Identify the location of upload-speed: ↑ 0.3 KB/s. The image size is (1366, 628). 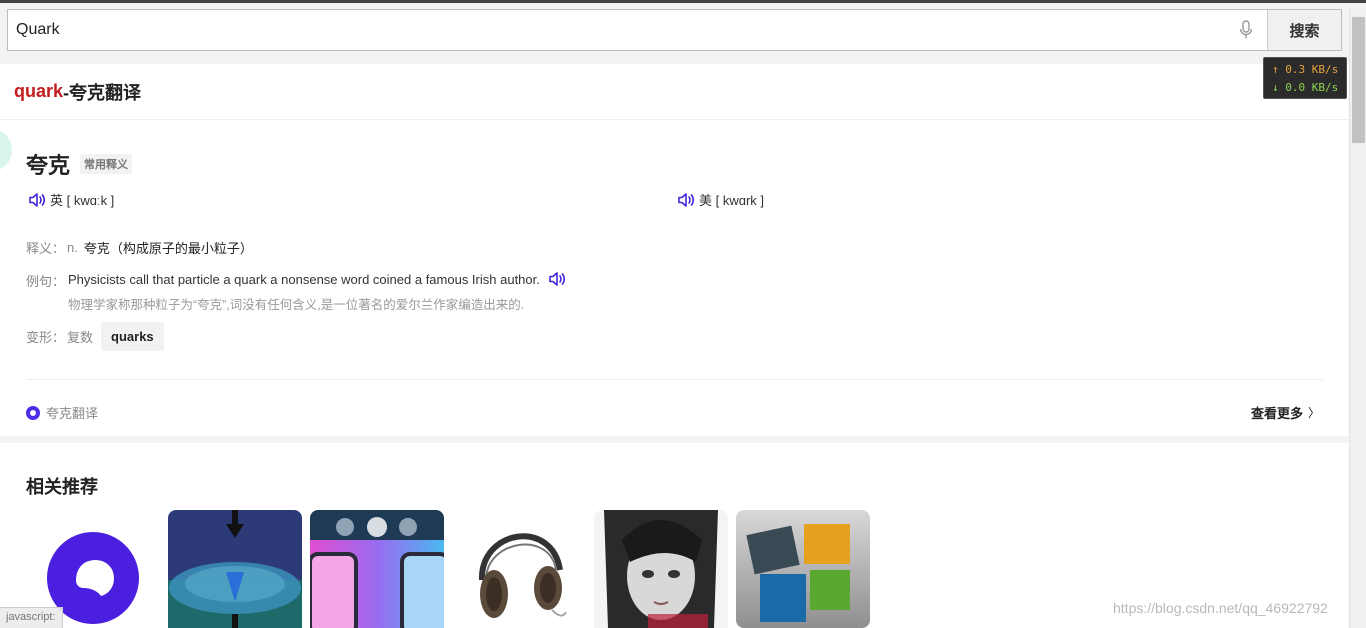
(1305, 69).